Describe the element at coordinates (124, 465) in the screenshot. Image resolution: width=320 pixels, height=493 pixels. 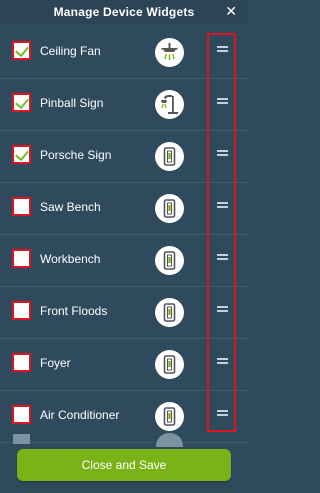
I see `close-and-save-button: Close and Save` at that location.